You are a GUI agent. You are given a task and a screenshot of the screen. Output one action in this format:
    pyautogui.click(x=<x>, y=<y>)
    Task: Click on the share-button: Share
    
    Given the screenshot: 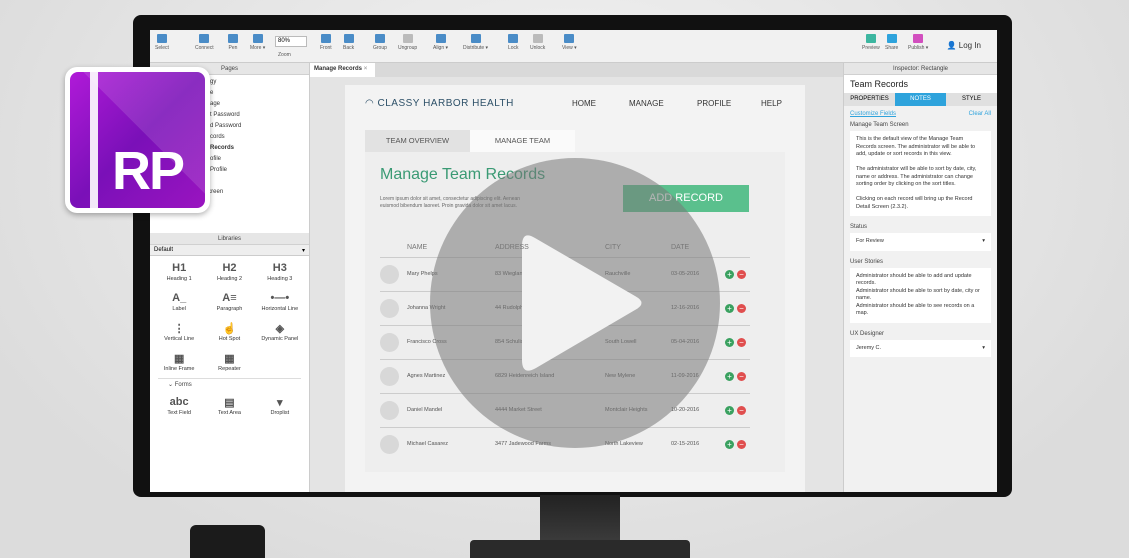 What is the action you would take?
    pyautogui.click(x=891, y=42)
    